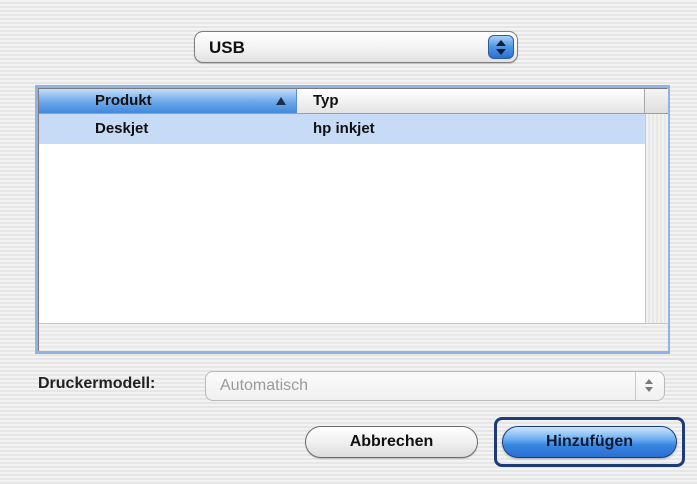  I want to click on cell-typ: hp inkjet, so click(344, 128).